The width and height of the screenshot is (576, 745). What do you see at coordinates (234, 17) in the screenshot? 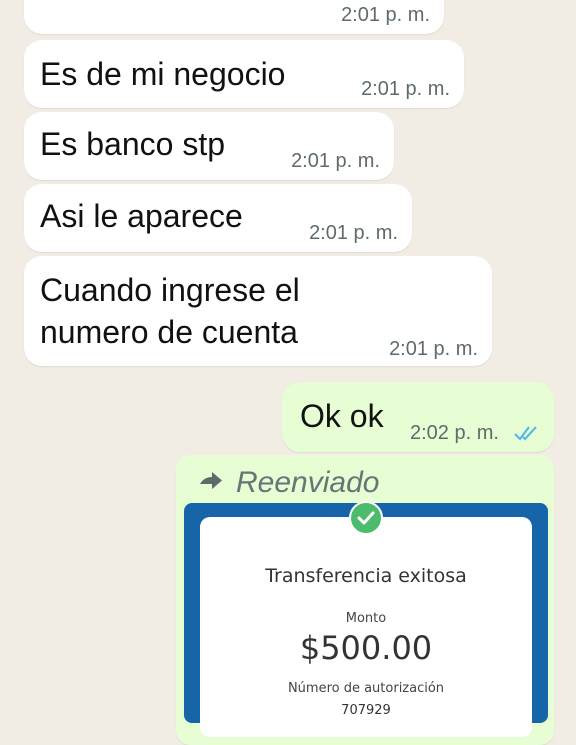
I see `message-bubble: 2:01 p. m.` at bounding box center [234, 17].